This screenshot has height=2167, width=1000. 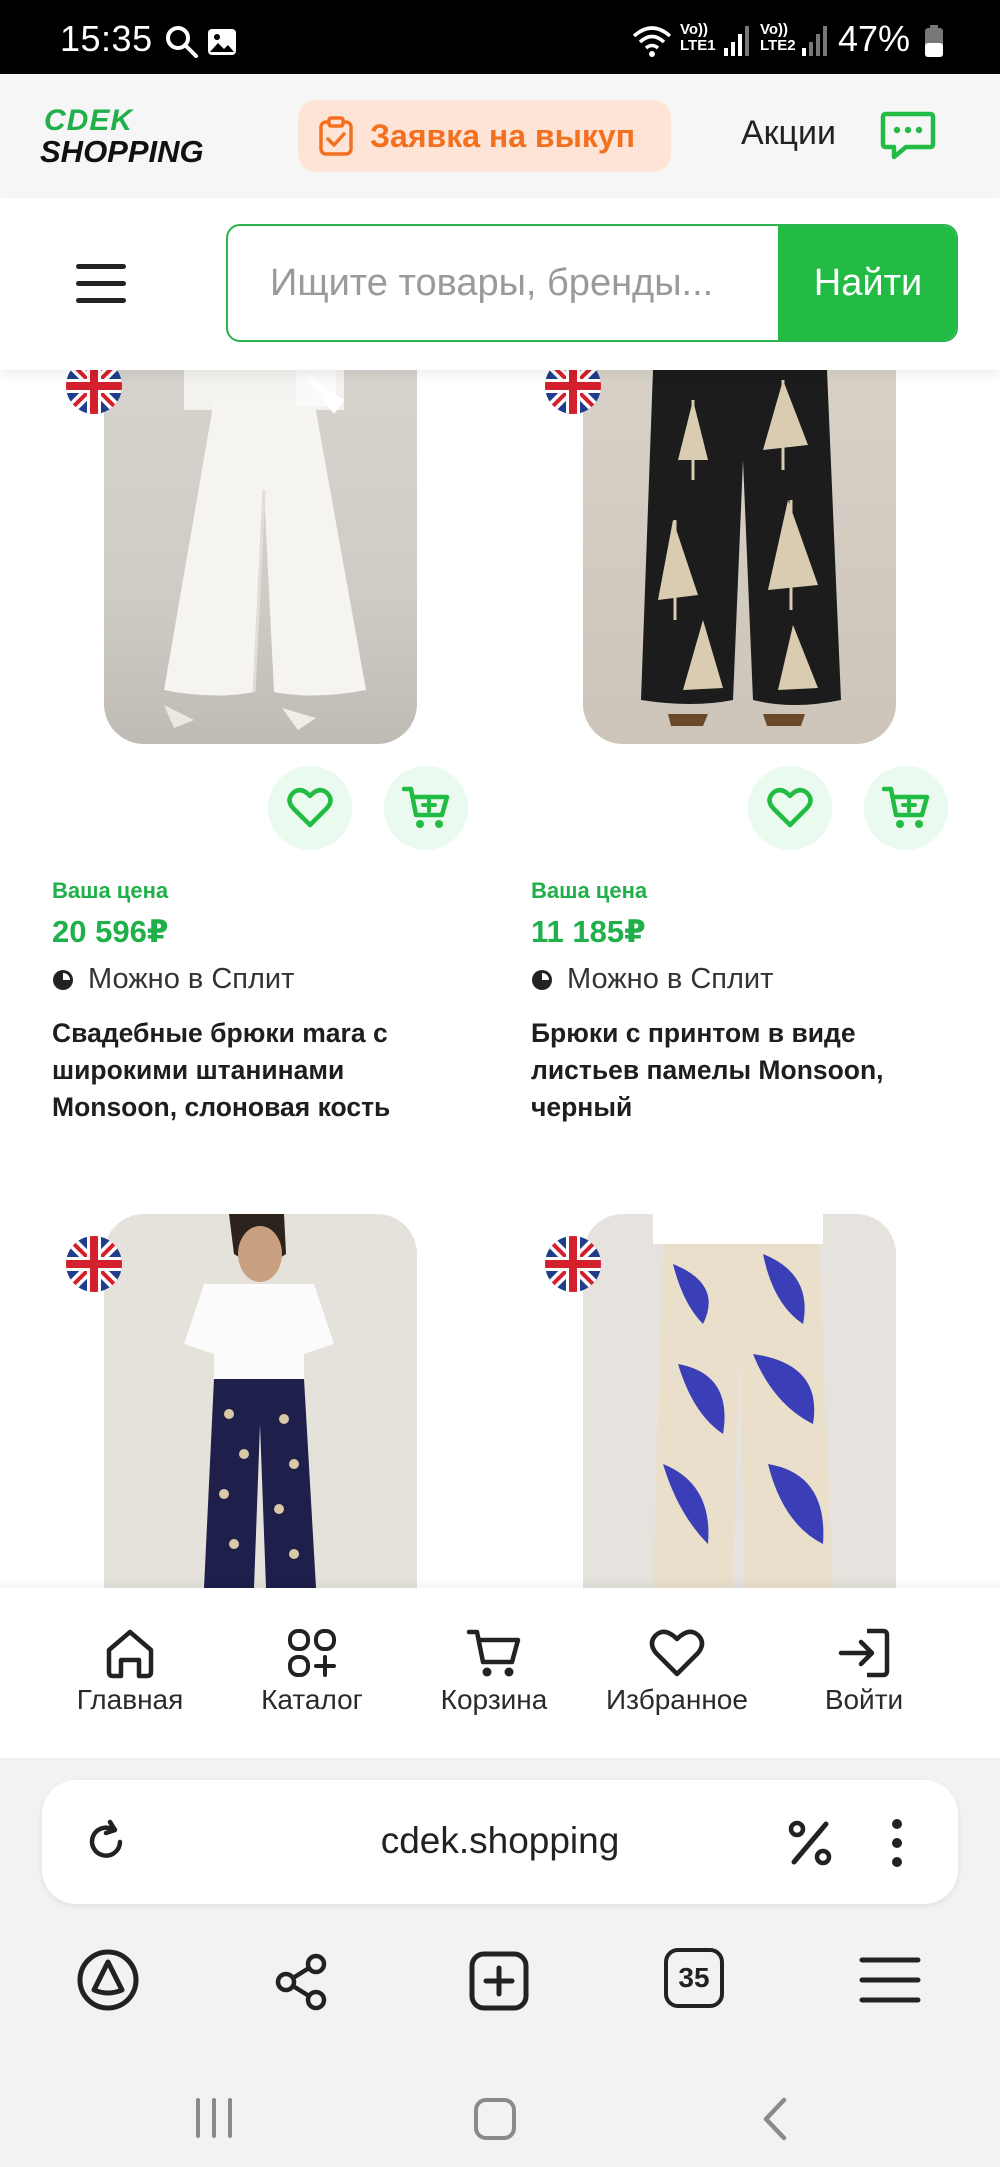 What do you see at coordinates (222, 42) in the screenshot?
I see `gallery-status-icon` at bounding box center [222, 42].